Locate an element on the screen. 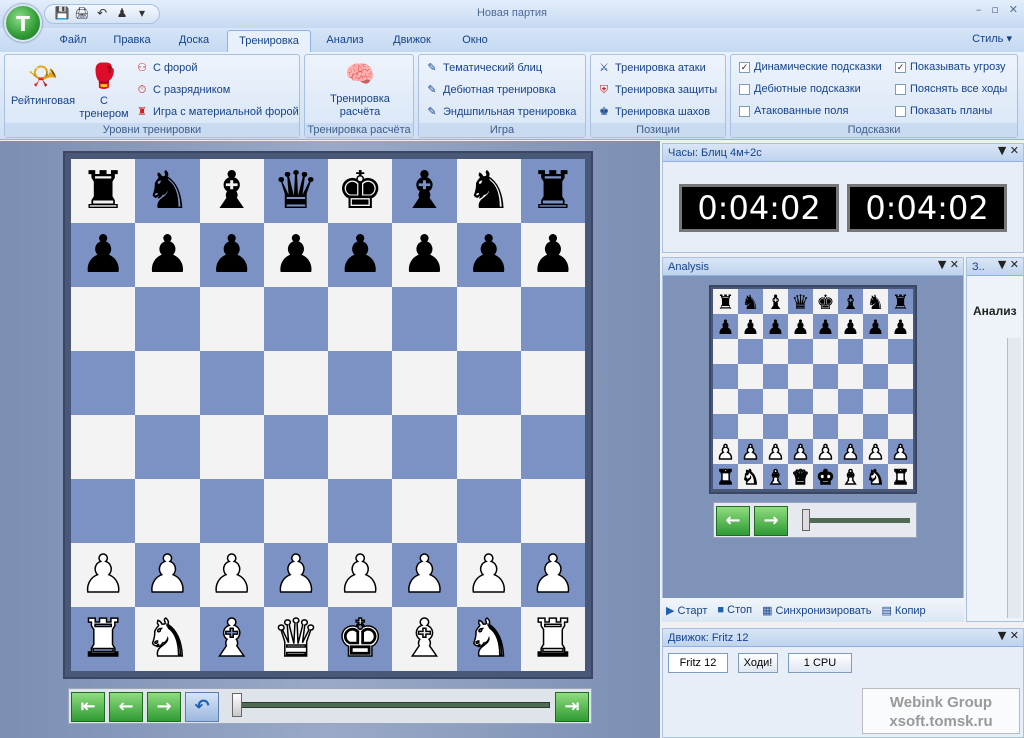 The height and width of the screenshot is (738, 1024). black-queen-icon: ♛ is located at coordinates (801, 302).